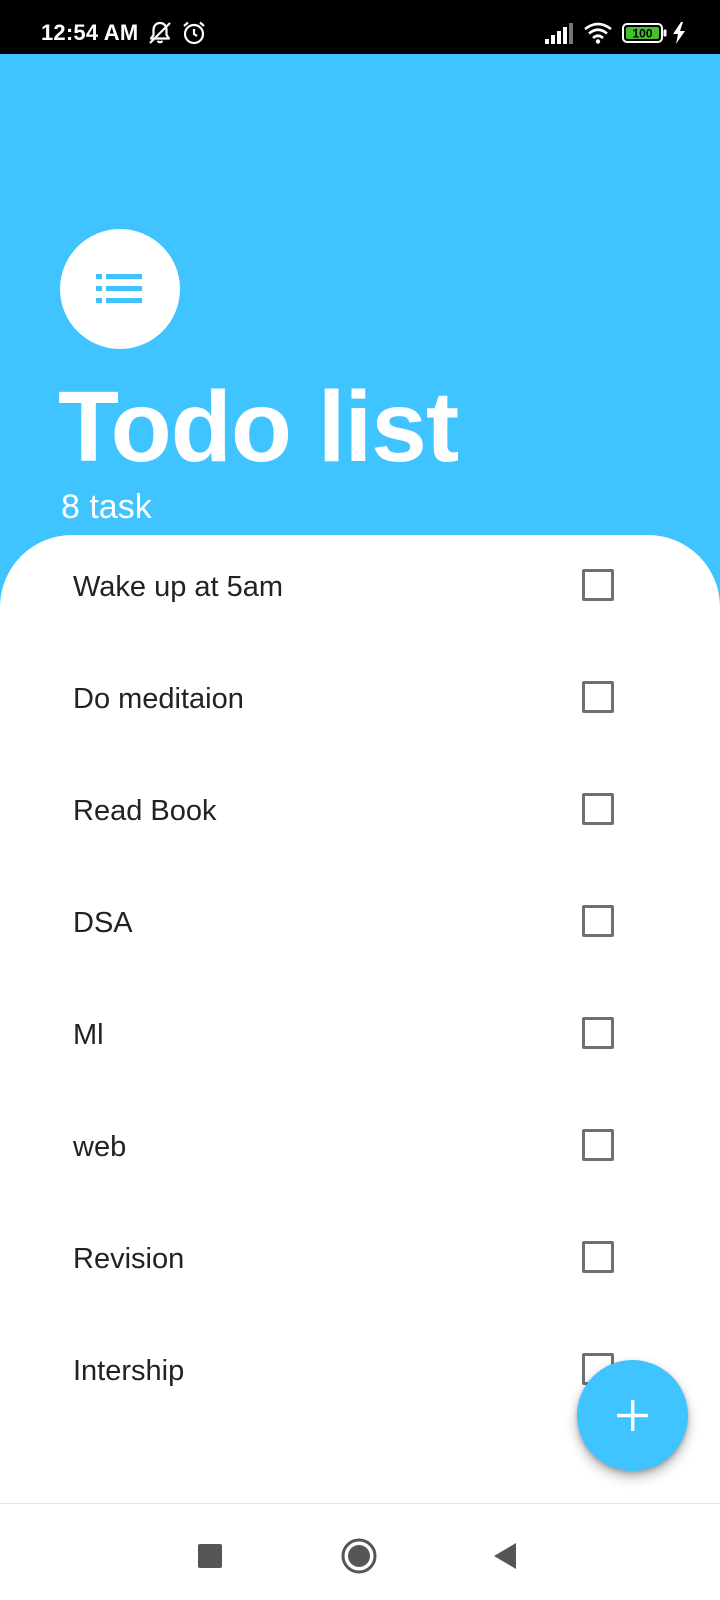  I want to click on task-label: web, so click(100, 1147).